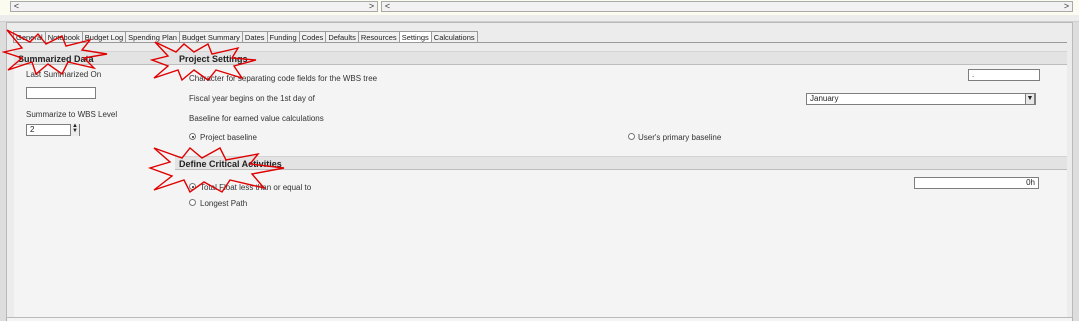 The image size is (1079, 321). What do you see at coordinates (283, 36) in the screenshot?
I see `tab-funding: Funding` at bounding box center [283, 36].